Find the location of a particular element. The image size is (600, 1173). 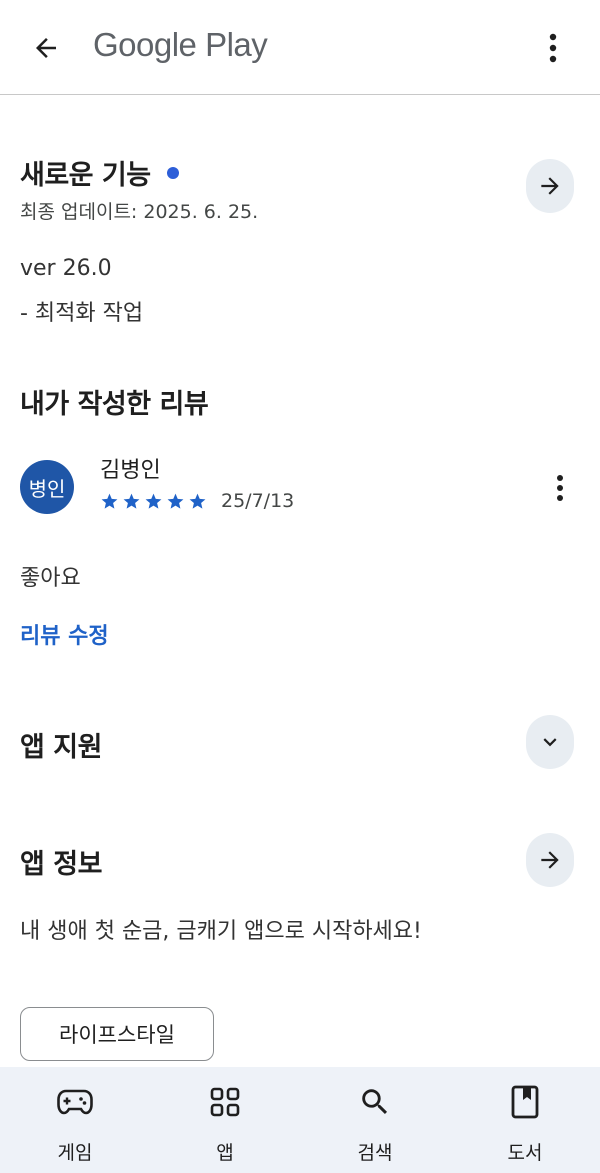

new-indicator-dot is located at coordinates (172, 172).